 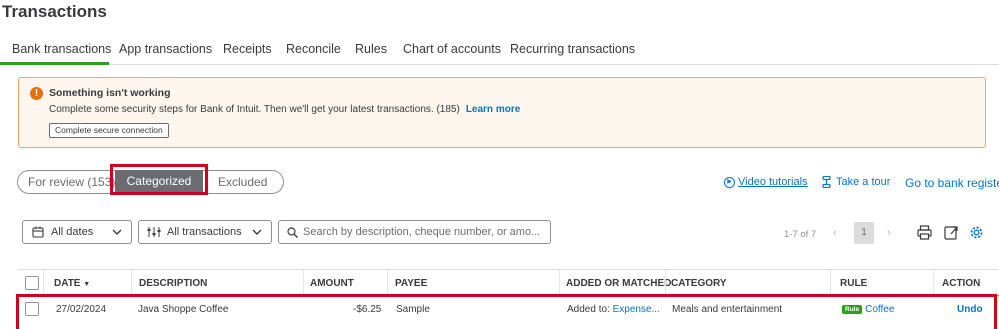 I want to click on tab-rules: Rules, so click(x=371, y=49).